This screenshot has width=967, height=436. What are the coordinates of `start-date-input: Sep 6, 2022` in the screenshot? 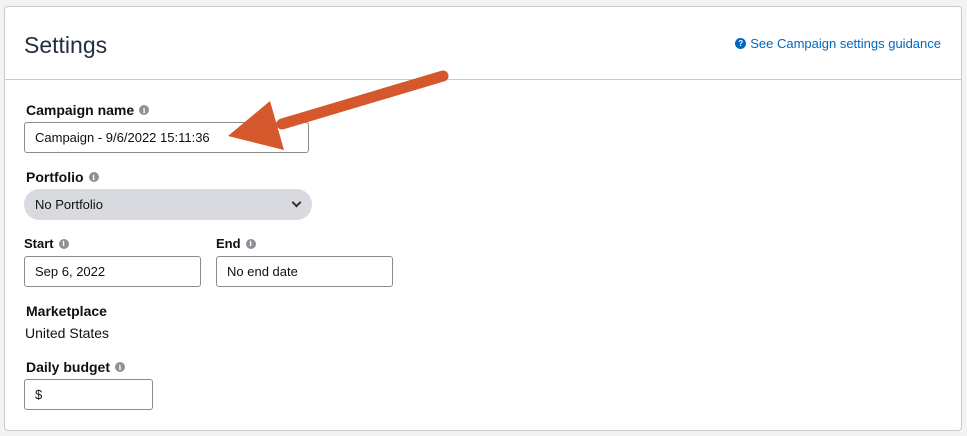 It's located at (112, 271).